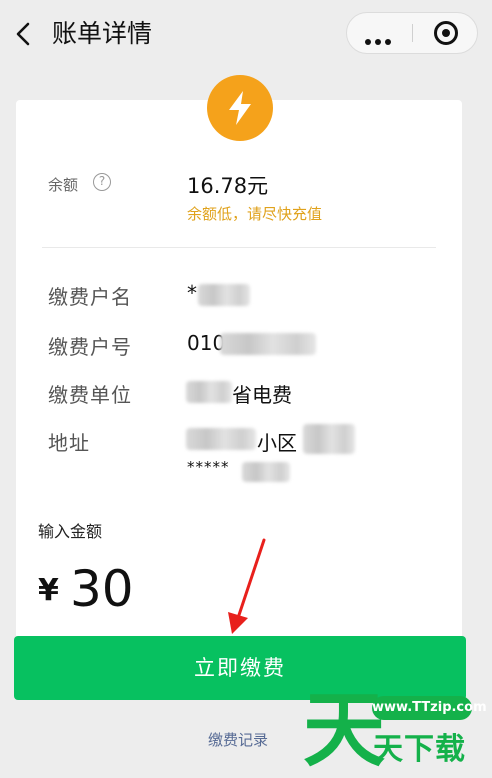 The image size is (492, 778). Describe the element at coordinates (63, 185) in the screenshot. I see `balance-label: 余额` at that location.